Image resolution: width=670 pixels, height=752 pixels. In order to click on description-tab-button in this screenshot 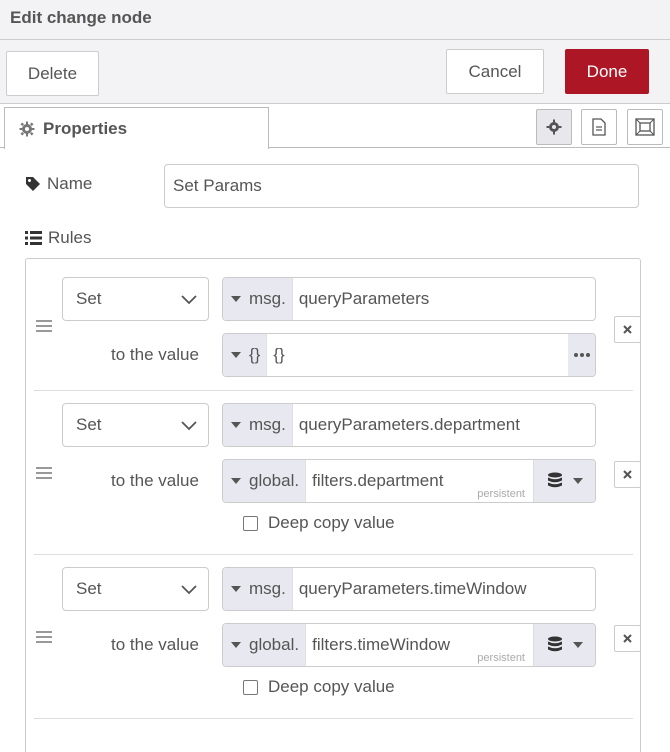, I will do `click(599, 127)`.